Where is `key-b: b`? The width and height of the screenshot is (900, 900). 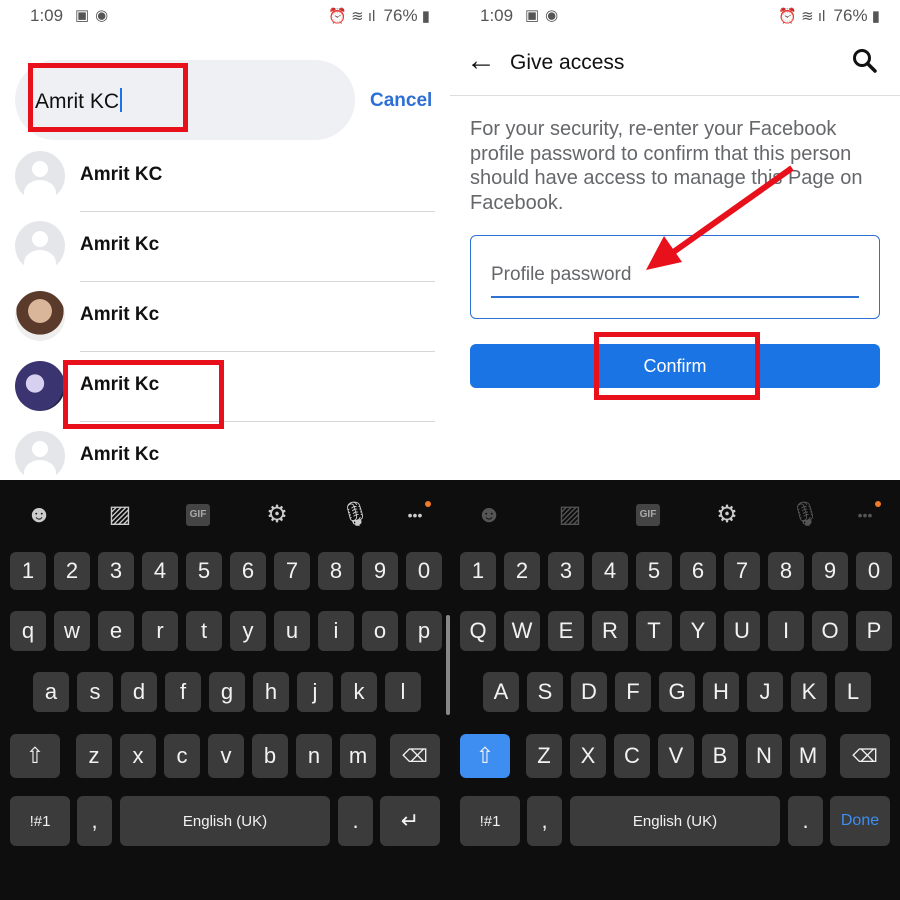 key-b: b is located at coordinates (270, 756).